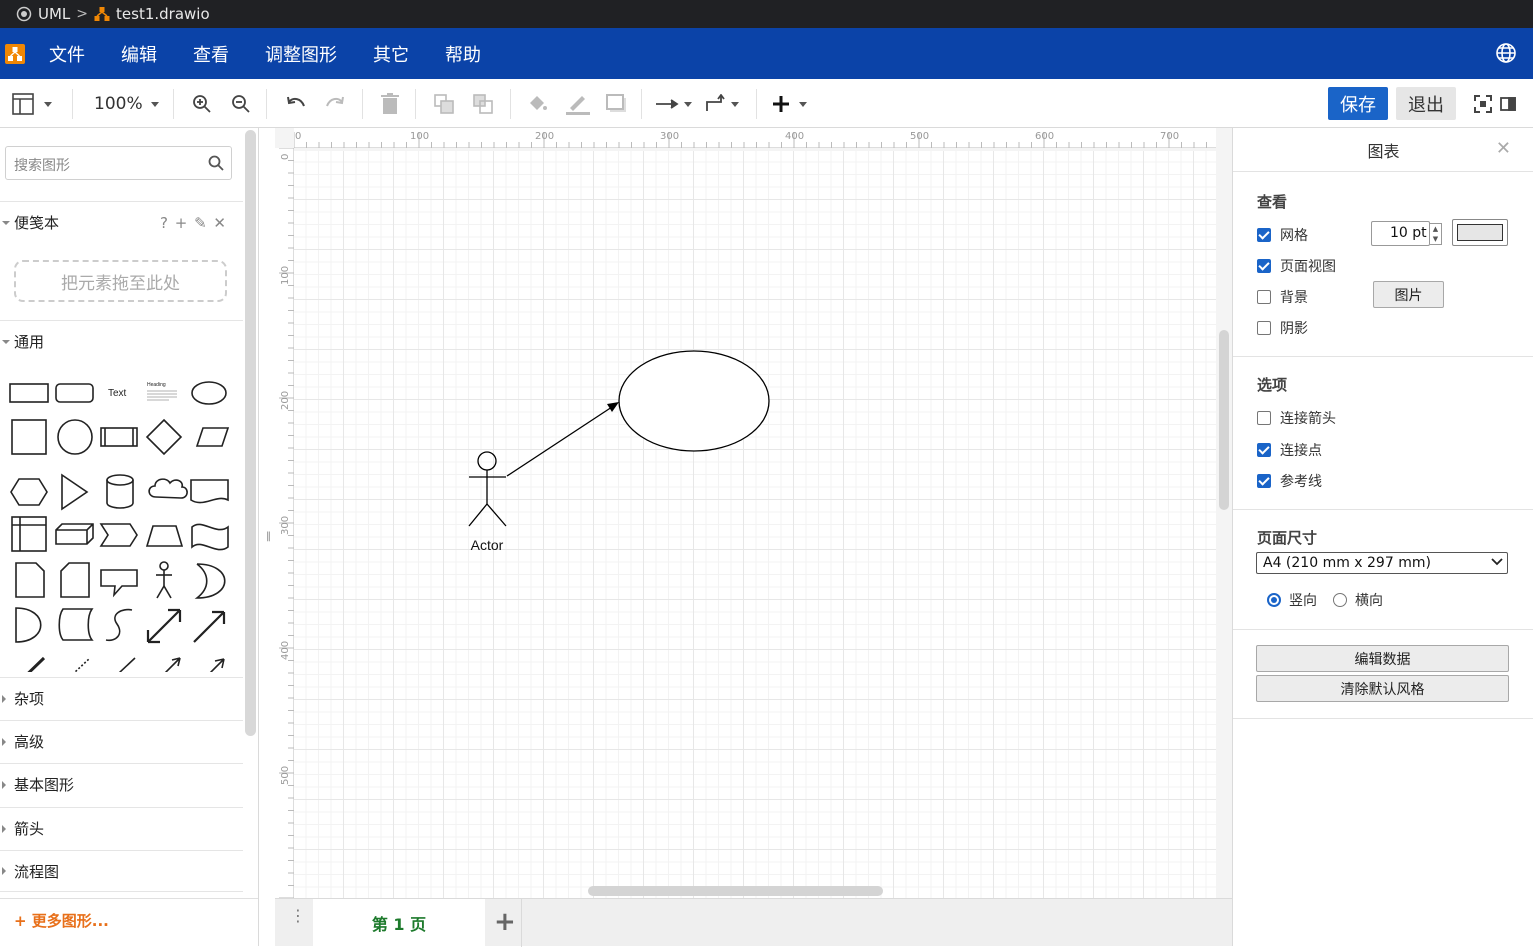 Image resolution: width=1533 pixels, height=947 pixels. I want to click on section-scratchpad: 便笺本 ? + ✎ ✕, so click(121, 222).